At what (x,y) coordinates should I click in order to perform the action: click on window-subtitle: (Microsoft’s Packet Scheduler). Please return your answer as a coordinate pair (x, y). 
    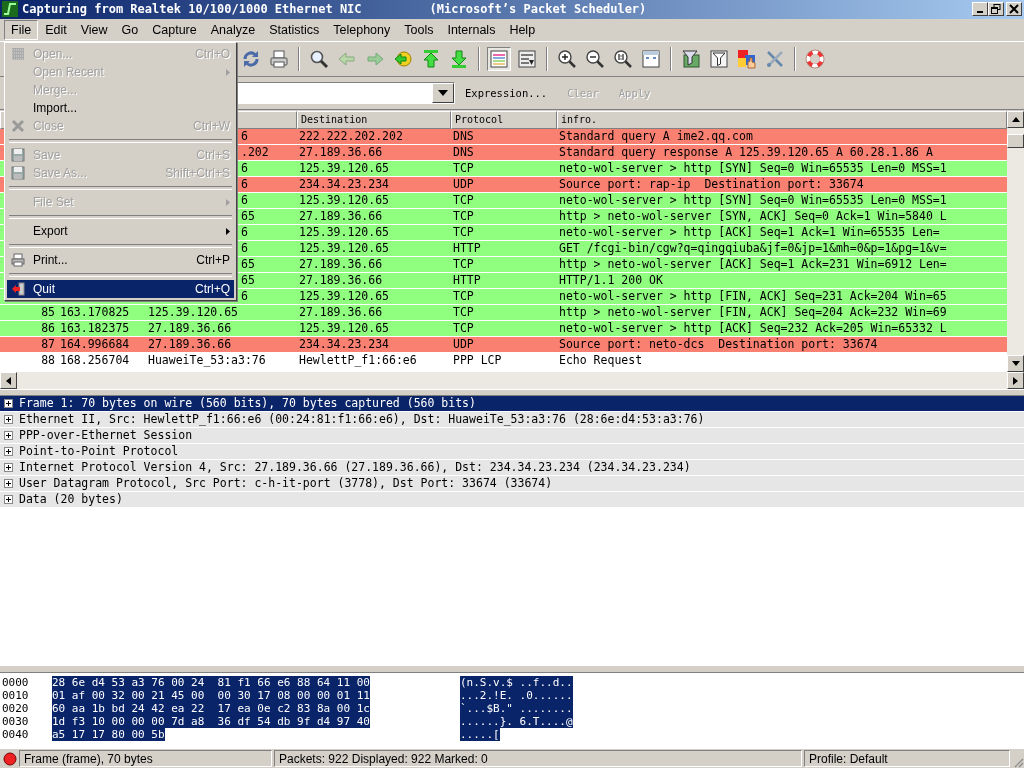
    Looking at the image, I should click on (538, 9).